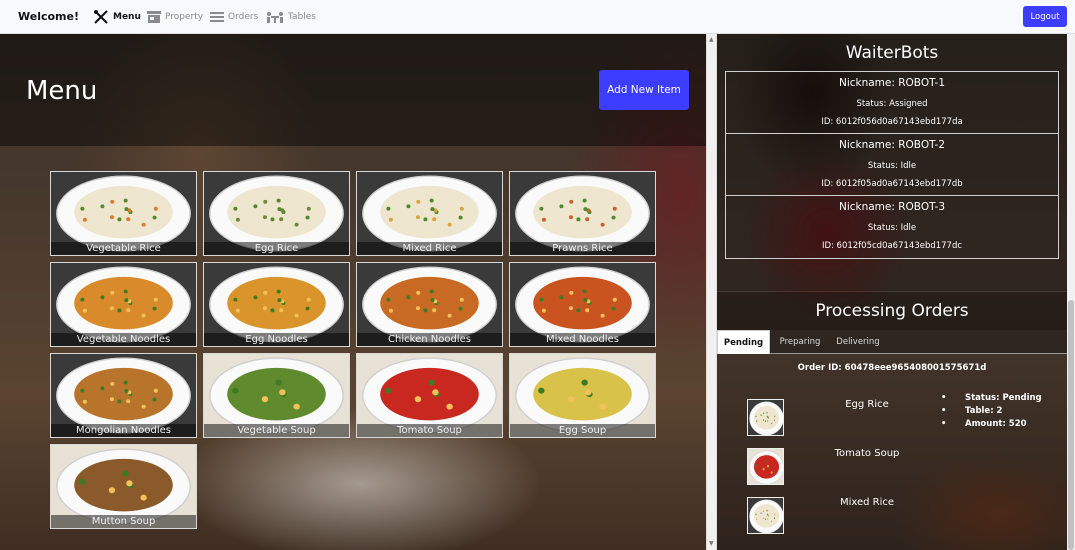 This screenshot has height=550, width=1075. I want to click on brand: Welcome!, so click(48, 16).